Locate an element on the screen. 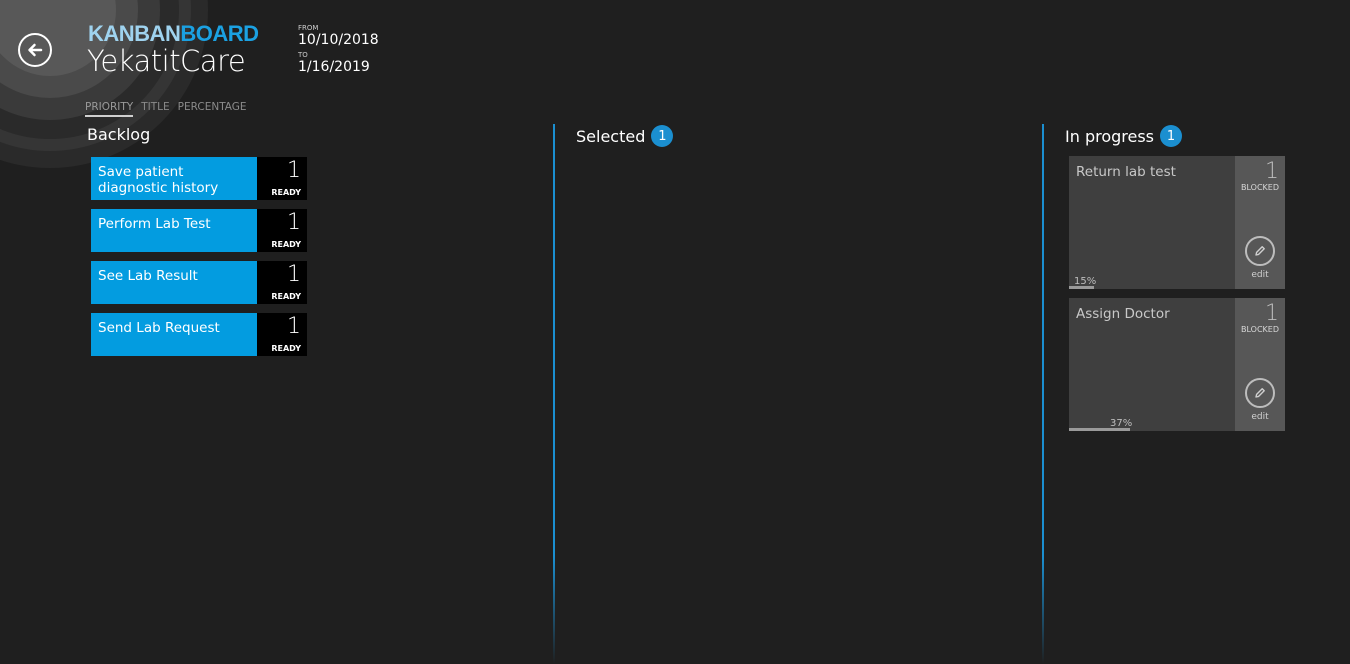 The width and height of the screenshot is (1350, 664). back-button is located at coordinates (35, 50).